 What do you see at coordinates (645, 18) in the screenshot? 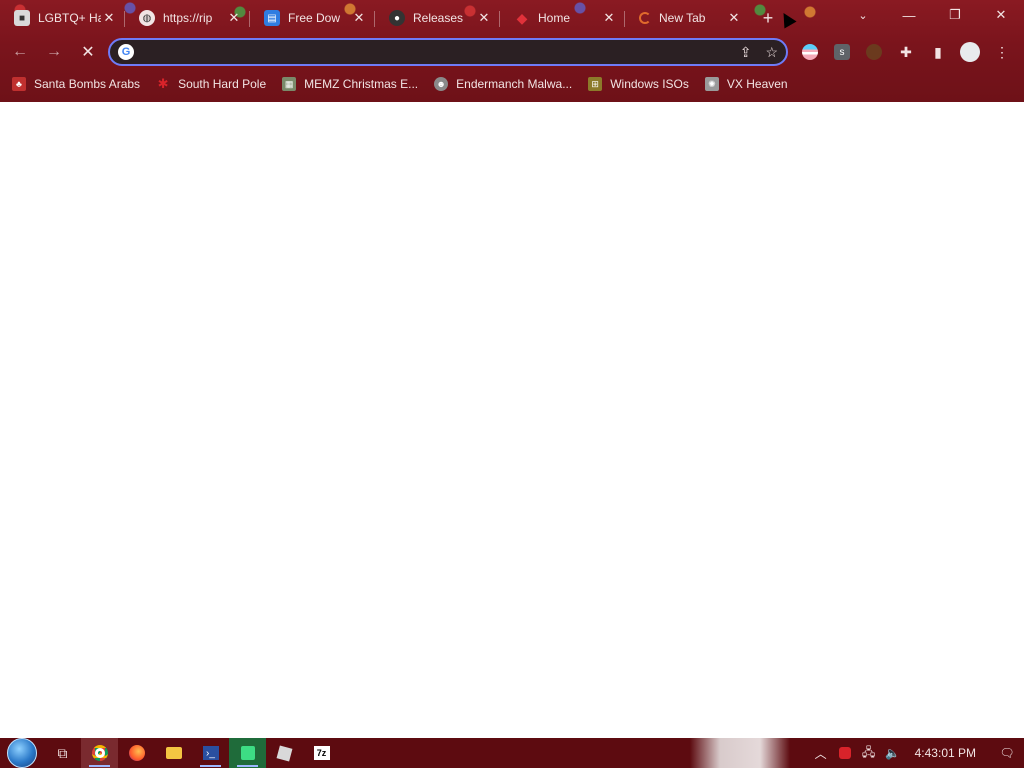
I see `loading-icon` at bounding box center [645, 18].